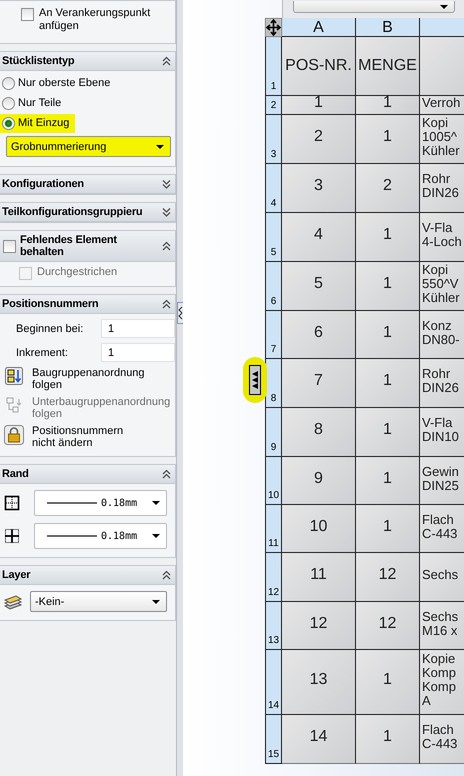 This screenshot has height=776, width=464. Describe the element at coordinates (273, 66) in the screenshot. I see `row-header: 1` at that location.